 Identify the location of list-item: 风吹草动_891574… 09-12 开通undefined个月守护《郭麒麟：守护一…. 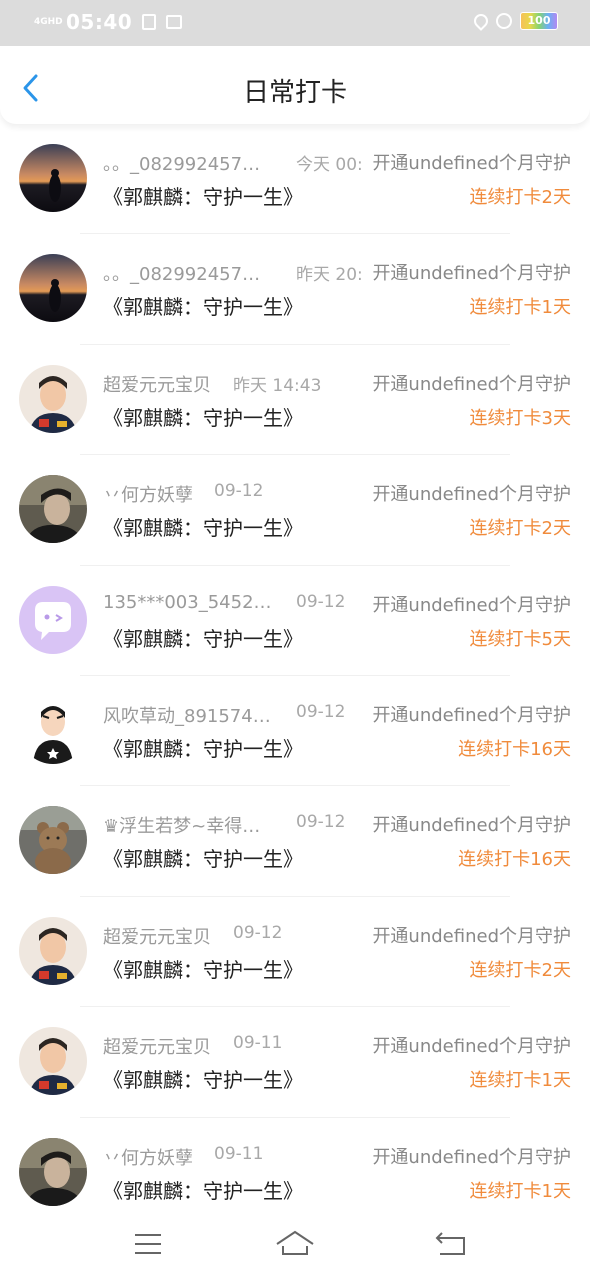
(295, 731).